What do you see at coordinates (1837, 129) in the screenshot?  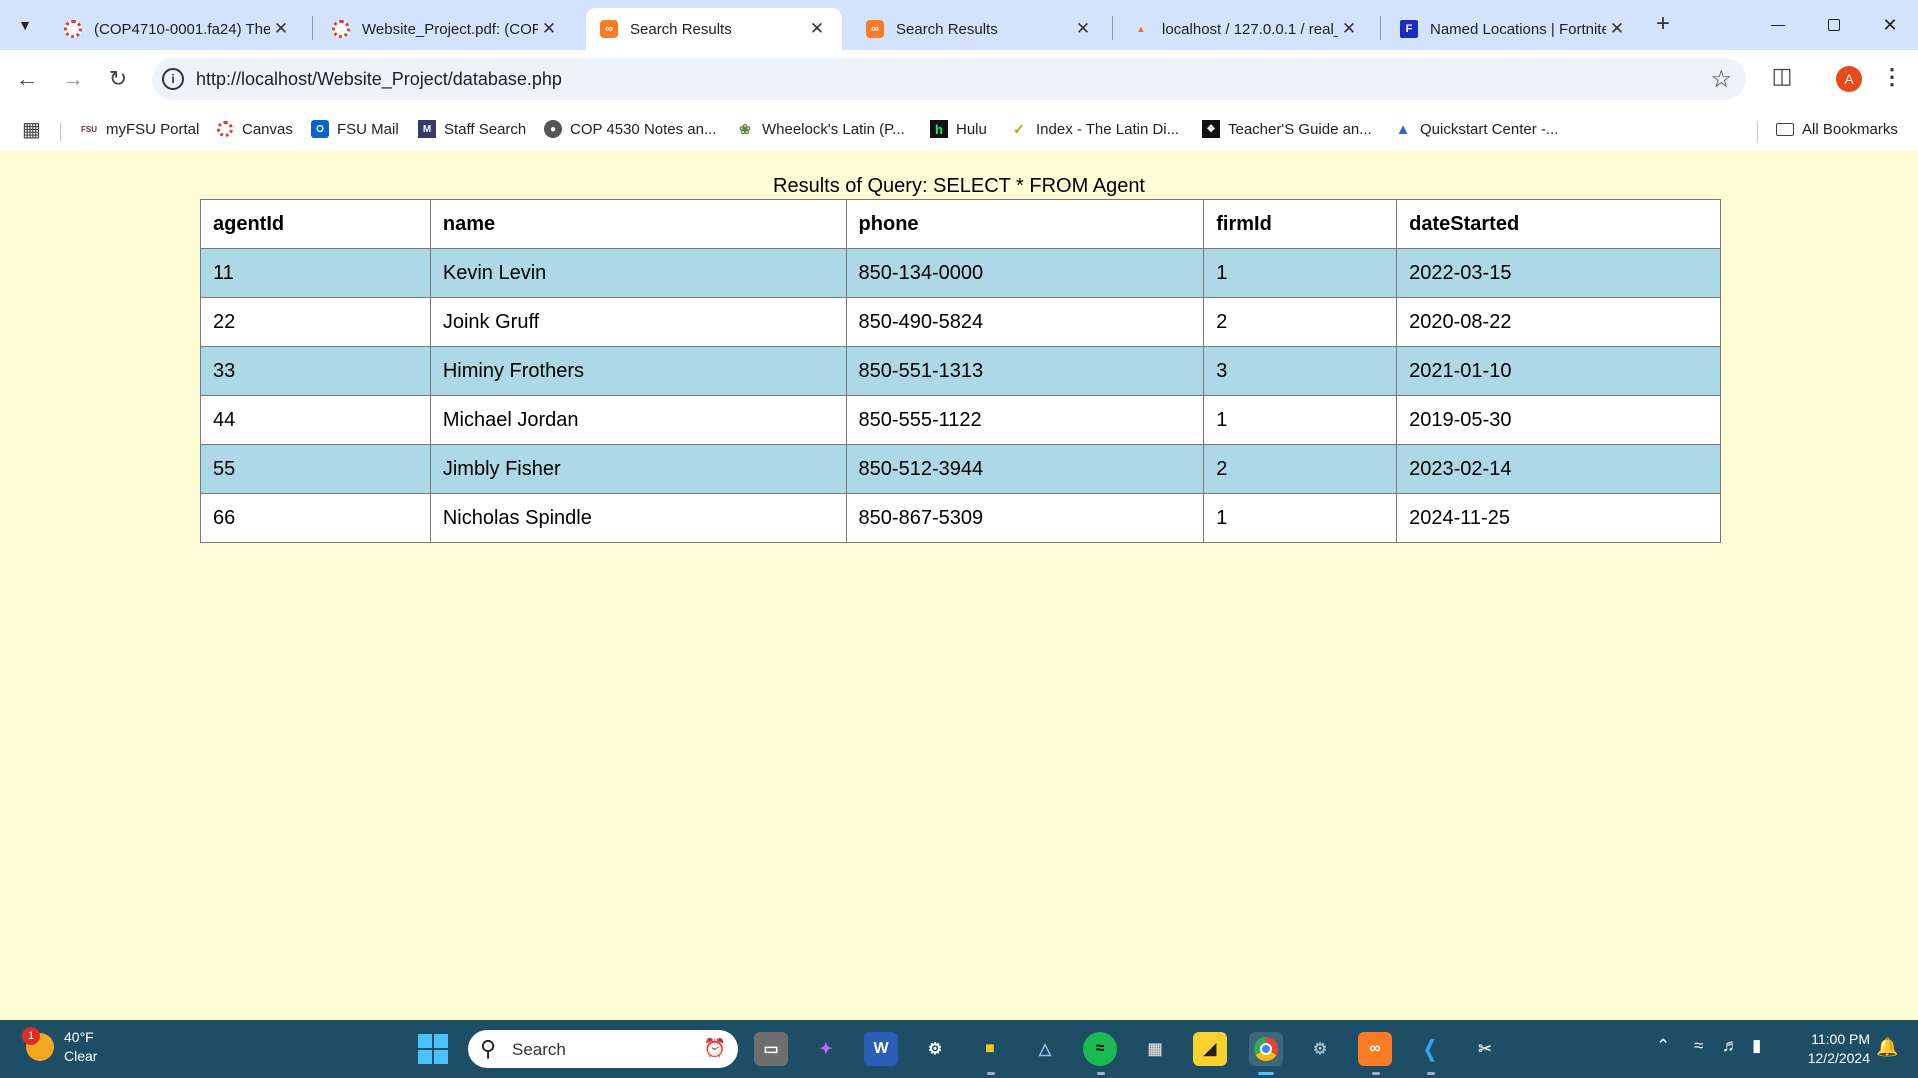 I see `all-bookmarks-button: All Bookmarks` at bounding box center [1837, 129].